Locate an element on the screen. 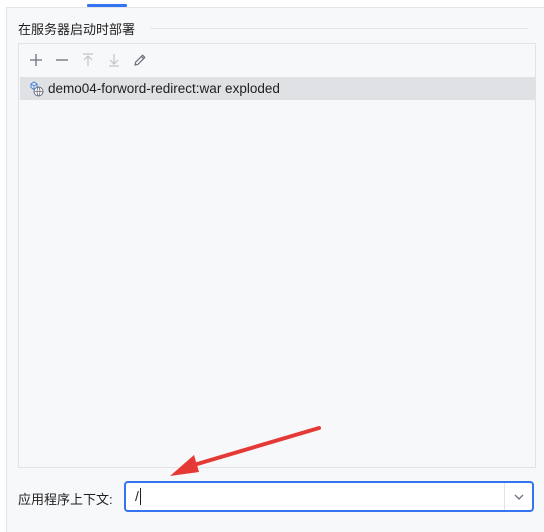  chevron-down-icon is located at coordinates (518, 496).